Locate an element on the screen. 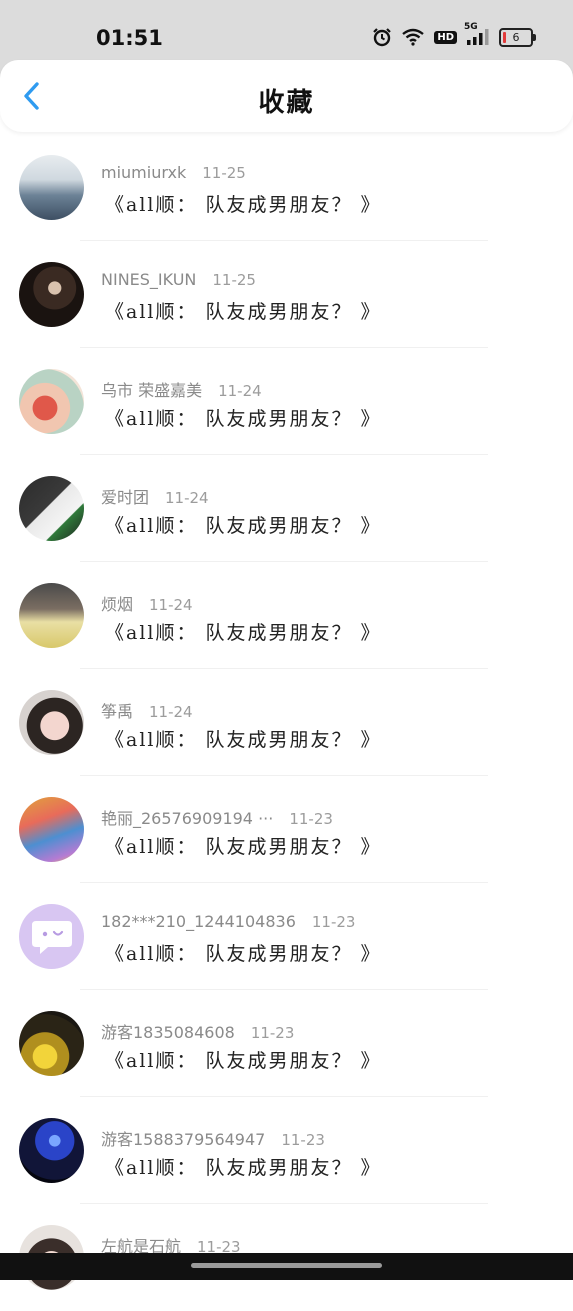 The width and height of the screenshot is (573, 1311). status-icons: HD 5G 6 is located at coordinates (454, 34).